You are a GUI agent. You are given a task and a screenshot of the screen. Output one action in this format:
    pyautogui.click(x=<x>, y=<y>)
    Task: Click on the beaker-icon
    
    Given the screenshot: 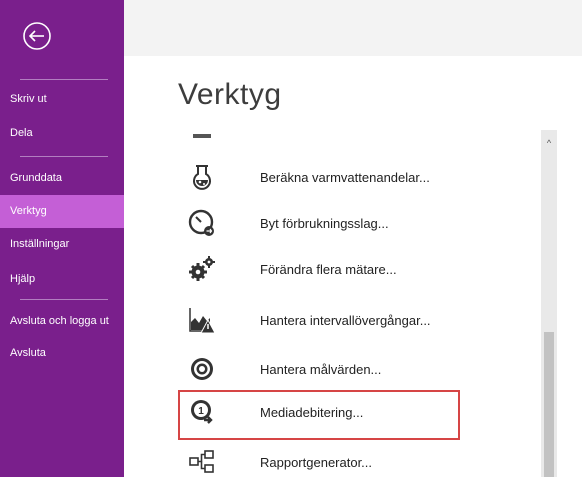 What is the action you would take?
    pyautogui.click(x=202, y=177)
    